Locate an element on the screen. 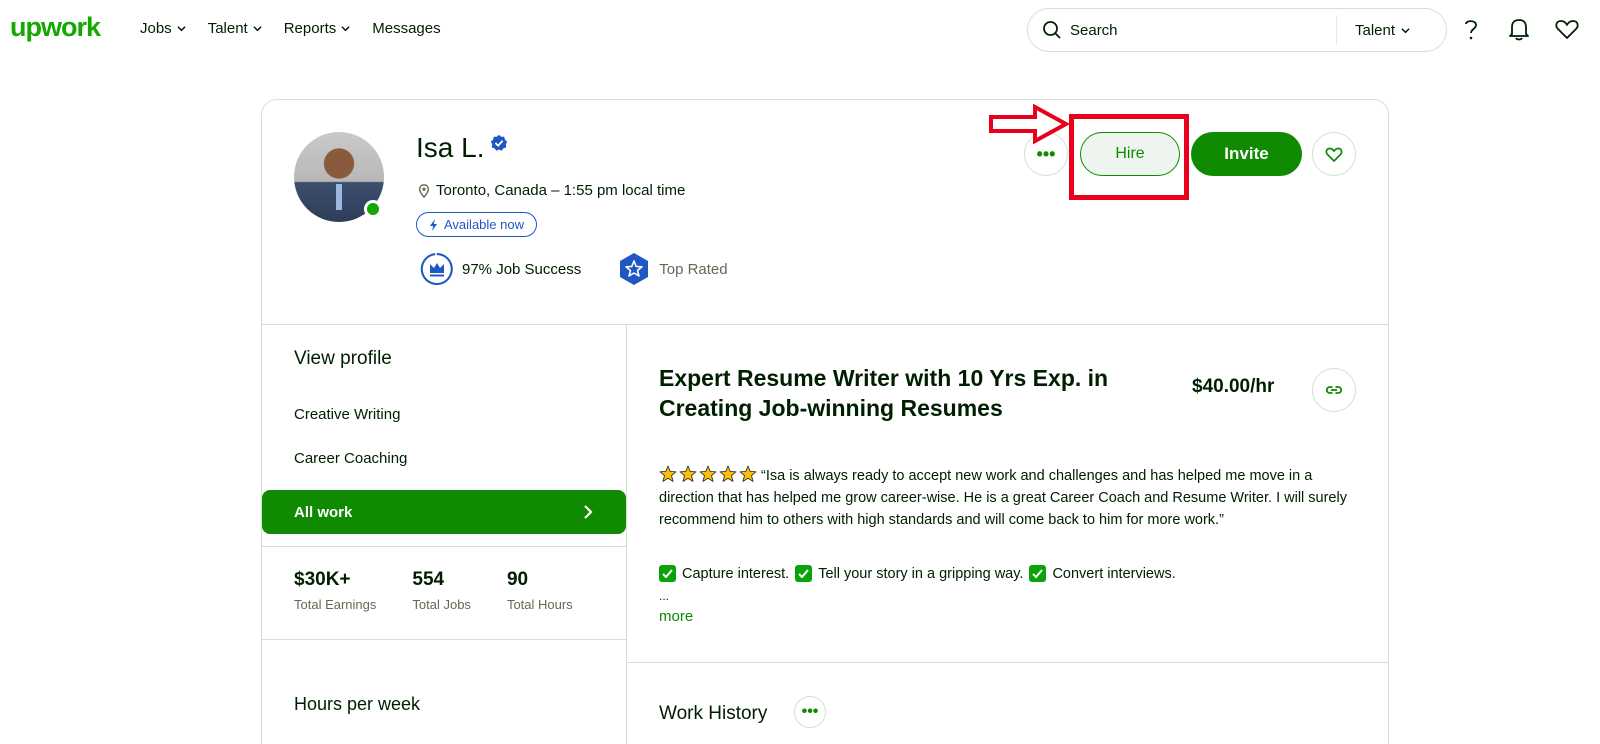 This screenshot has width=1600, height=744. chevron-right-icon is located at coordinates (588, 512).